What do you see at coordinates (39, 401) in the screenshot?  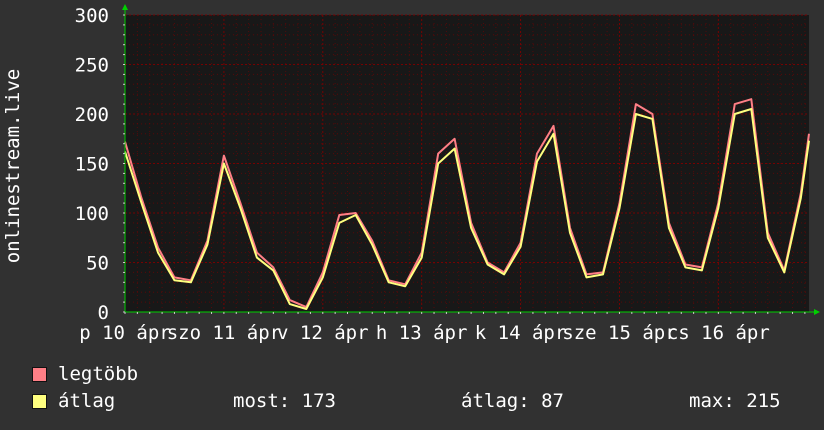 I see `legend-swatch-avg` at bounding box center [39, 401].